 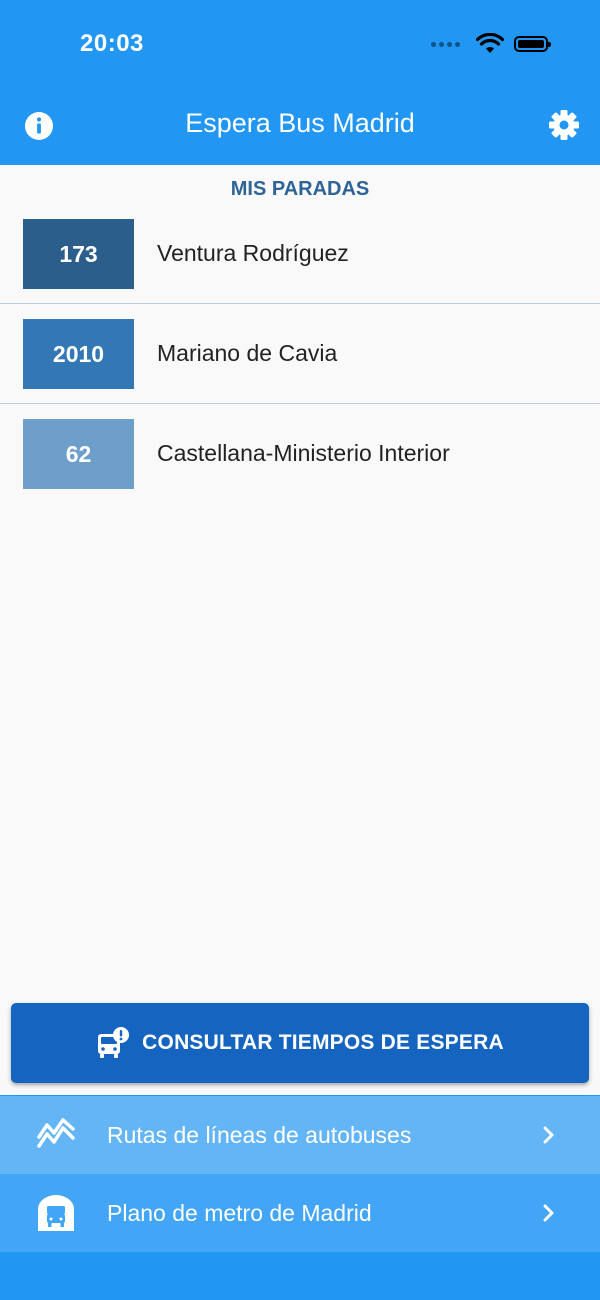 I want to click on app-header: 20:03 Espera Bus Madrid, so click(x=300, y=82).